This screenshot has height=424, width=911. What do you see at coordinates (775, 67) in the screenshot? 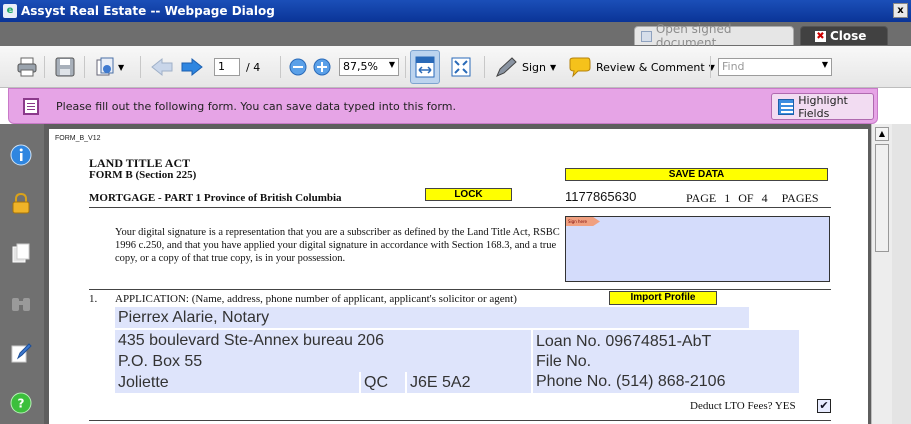
I see `find-input: Find ▼` at bounding box center [775, 67].